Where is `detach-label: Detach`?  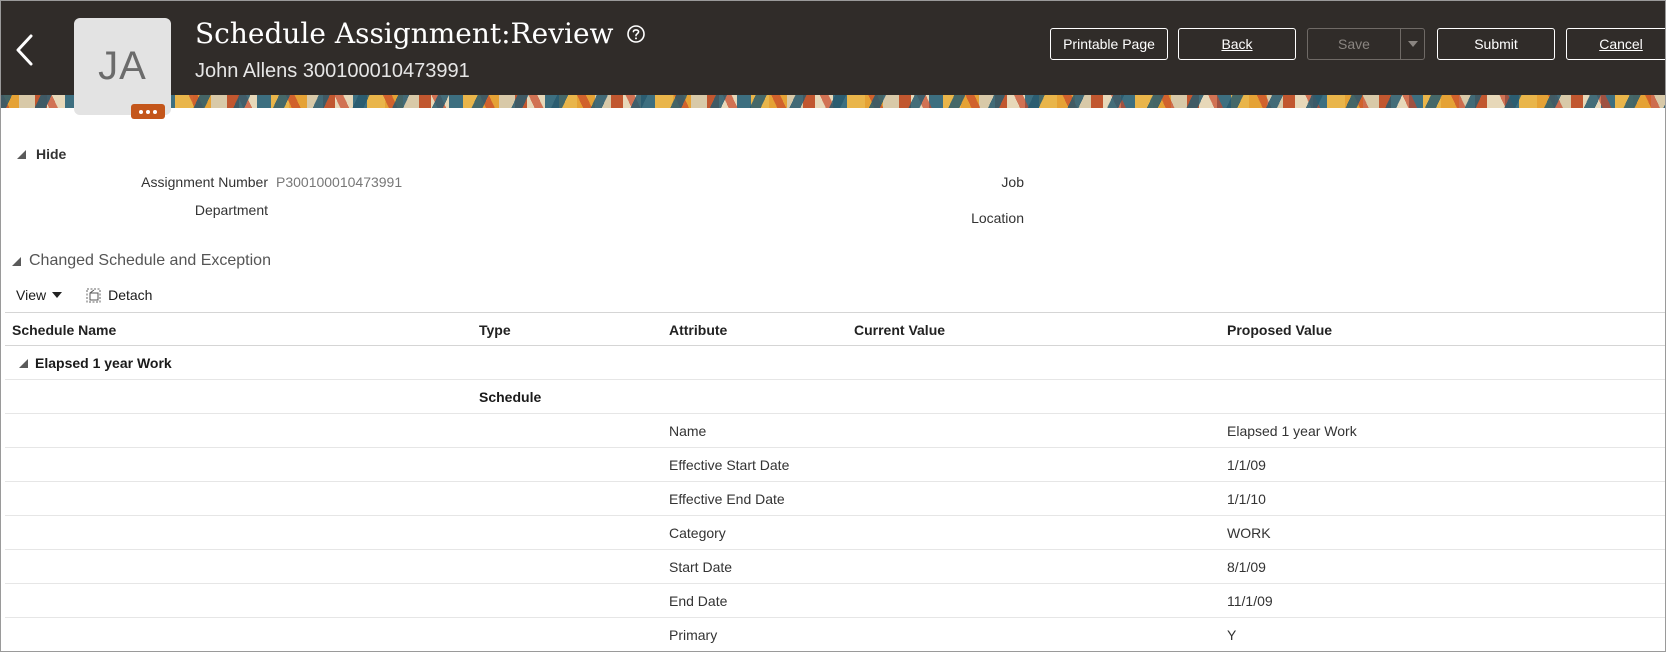 detach-label: Detach is located at coordinates (130, 295).